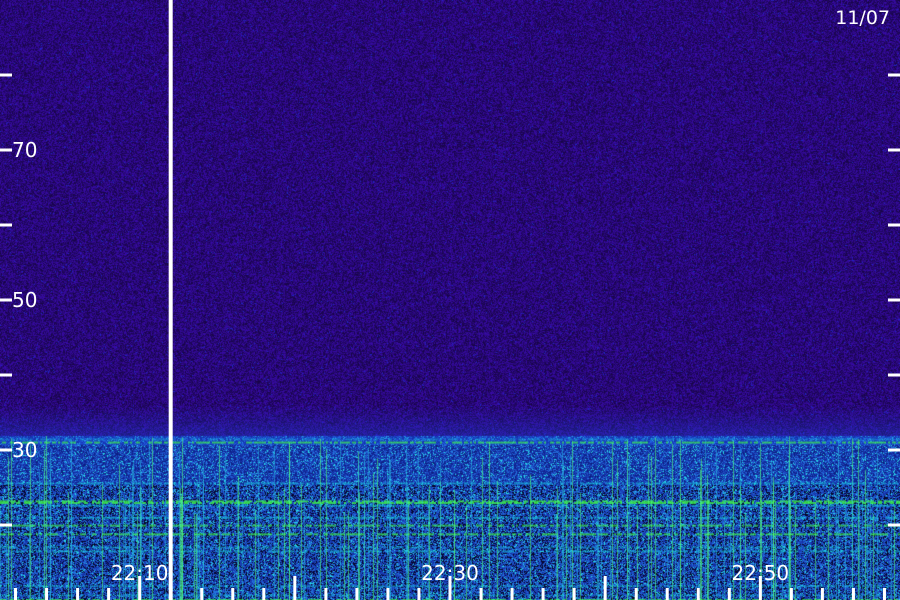 Image resolution: width=900 pixels, height=600 pixels. What do you see at coordinates (24, 450) in the screenshot?
I see `y-tick-label-30: 30` at bounding box center [24, 450].